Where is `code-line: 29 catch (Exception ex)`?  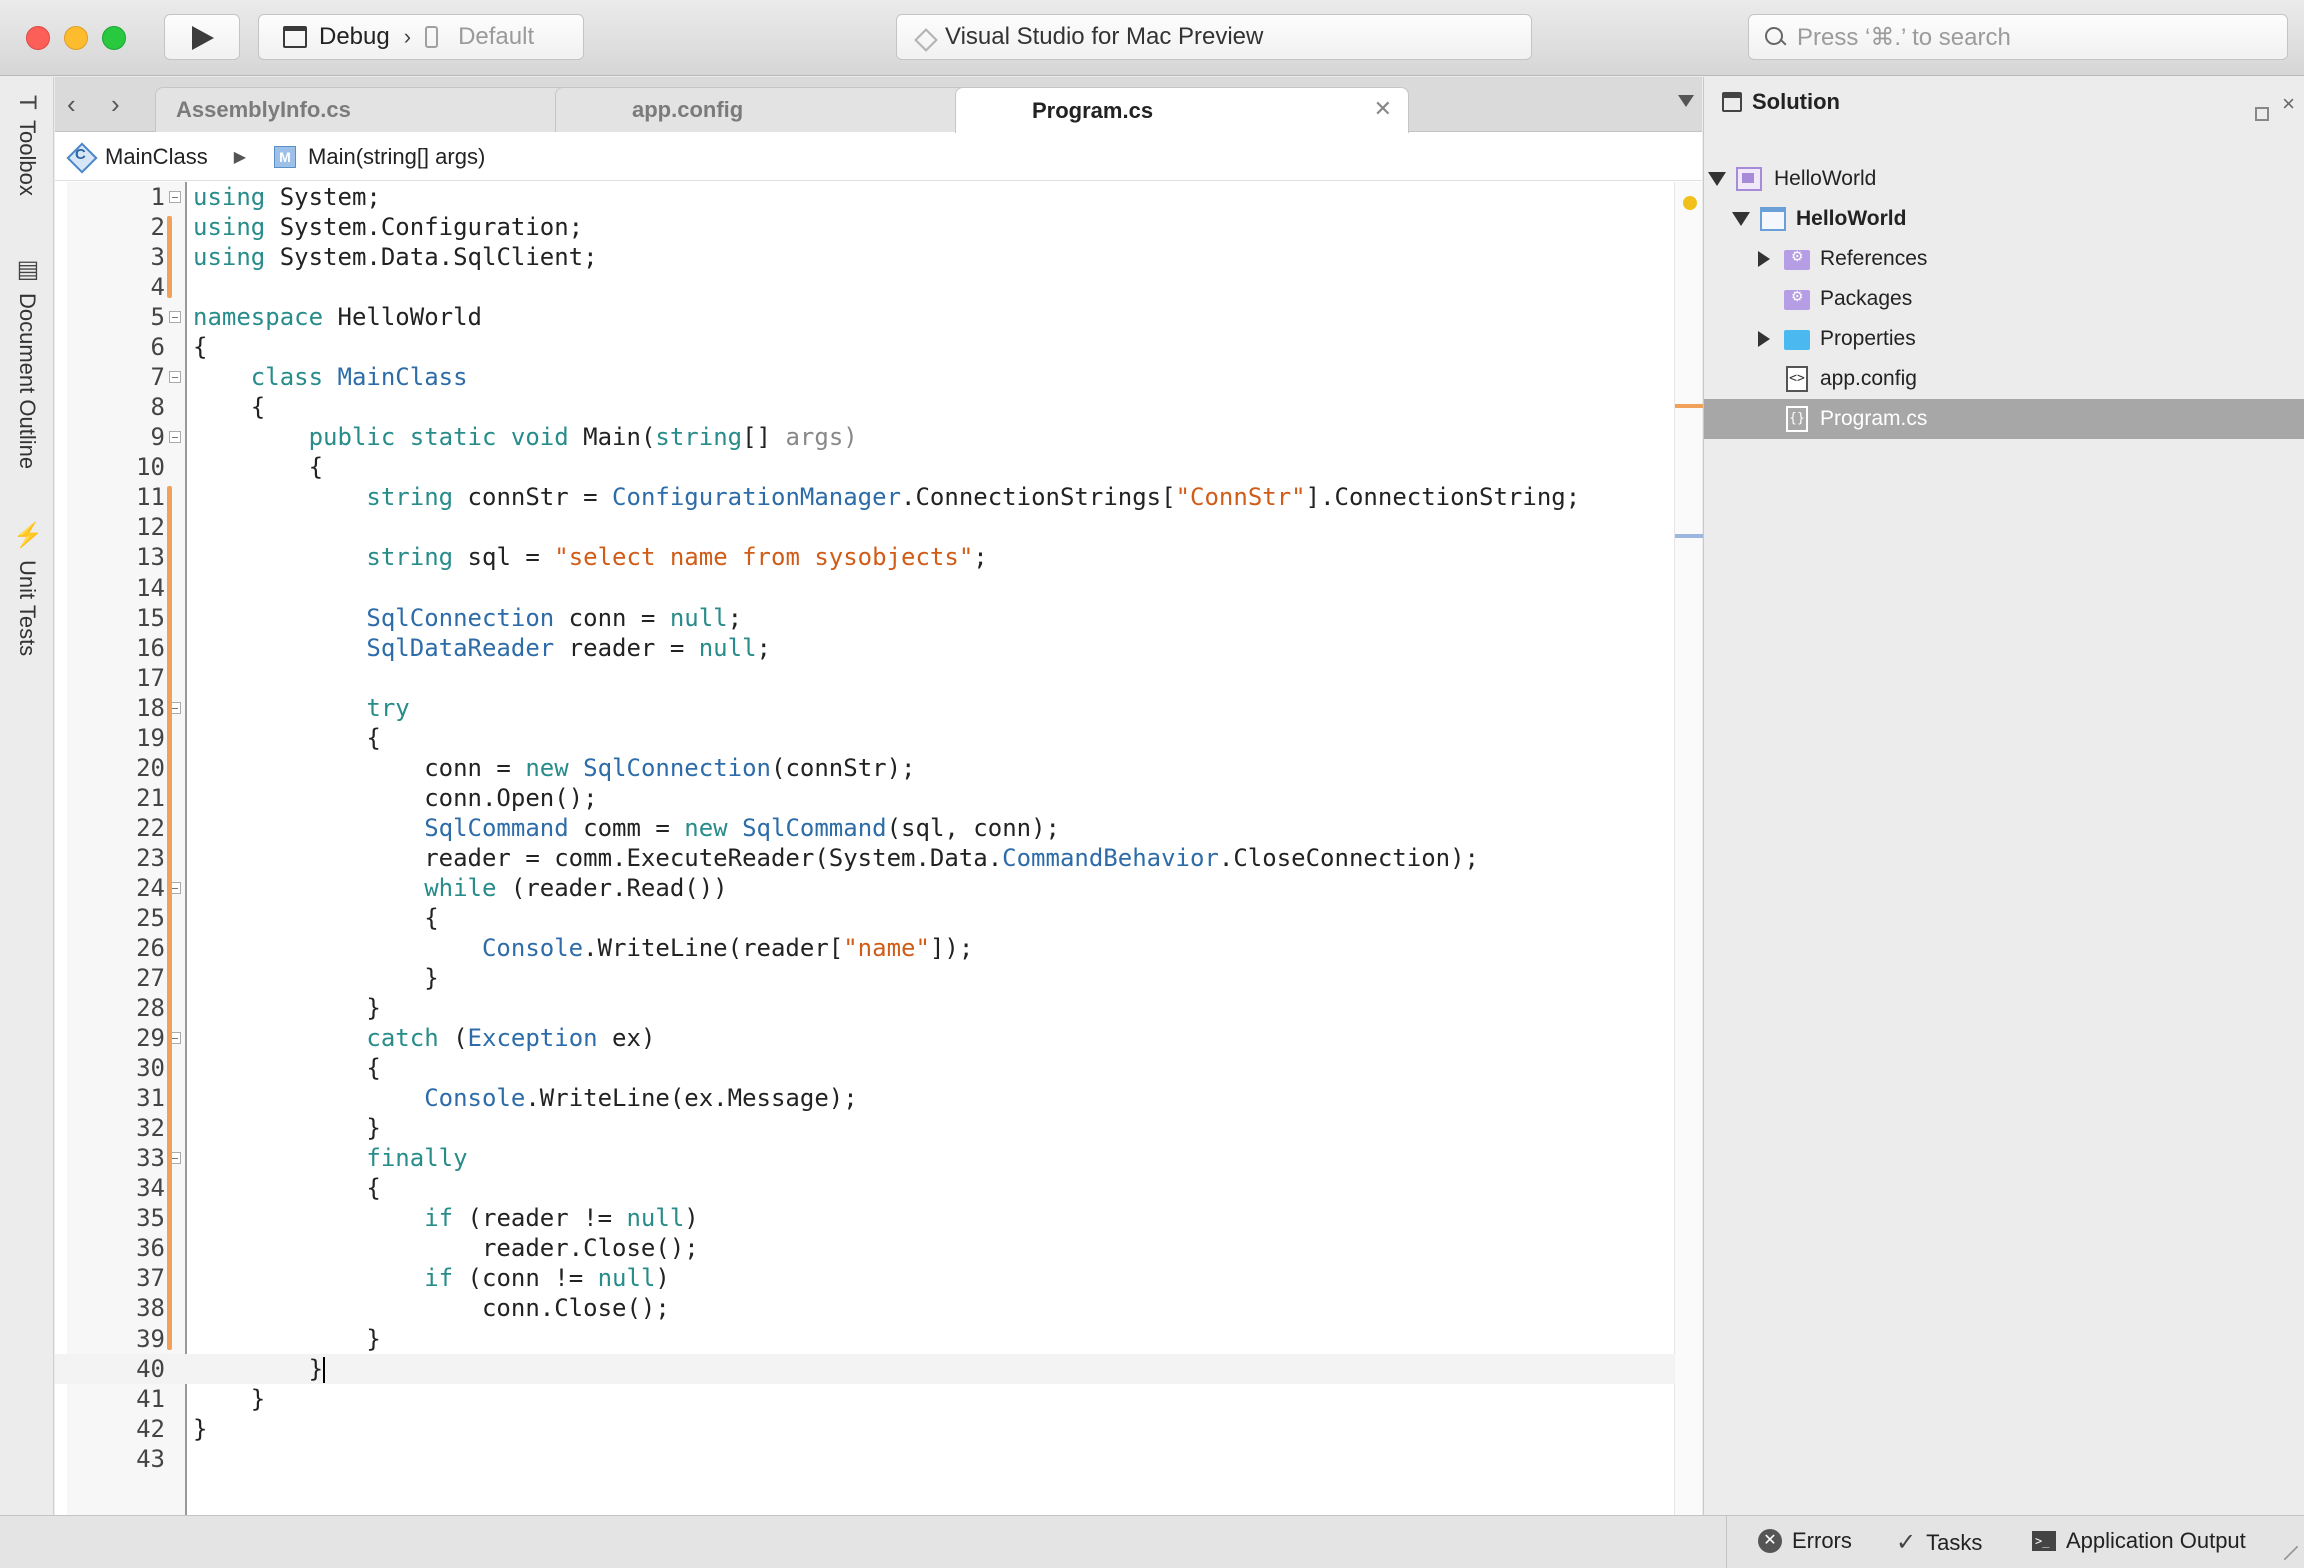
code-line: 29 catch (Exception ex) is located at coordinates (865, 1038).